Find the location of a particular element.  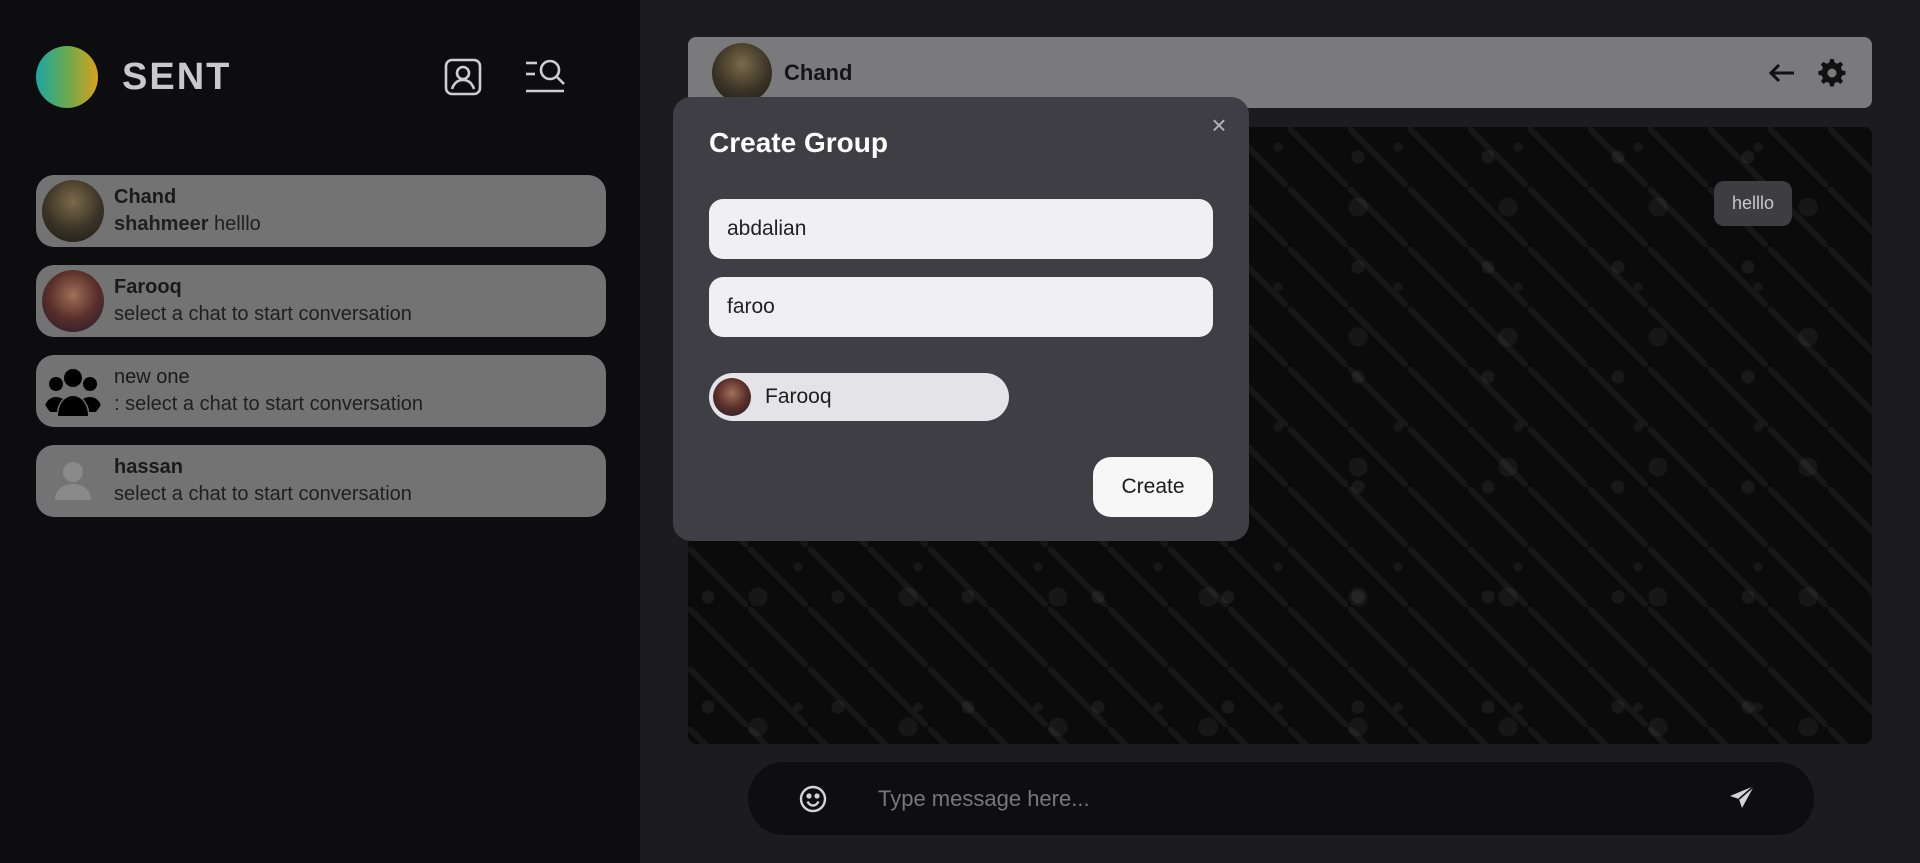

chip-label: Farooq is located at coordinates (798, 396).